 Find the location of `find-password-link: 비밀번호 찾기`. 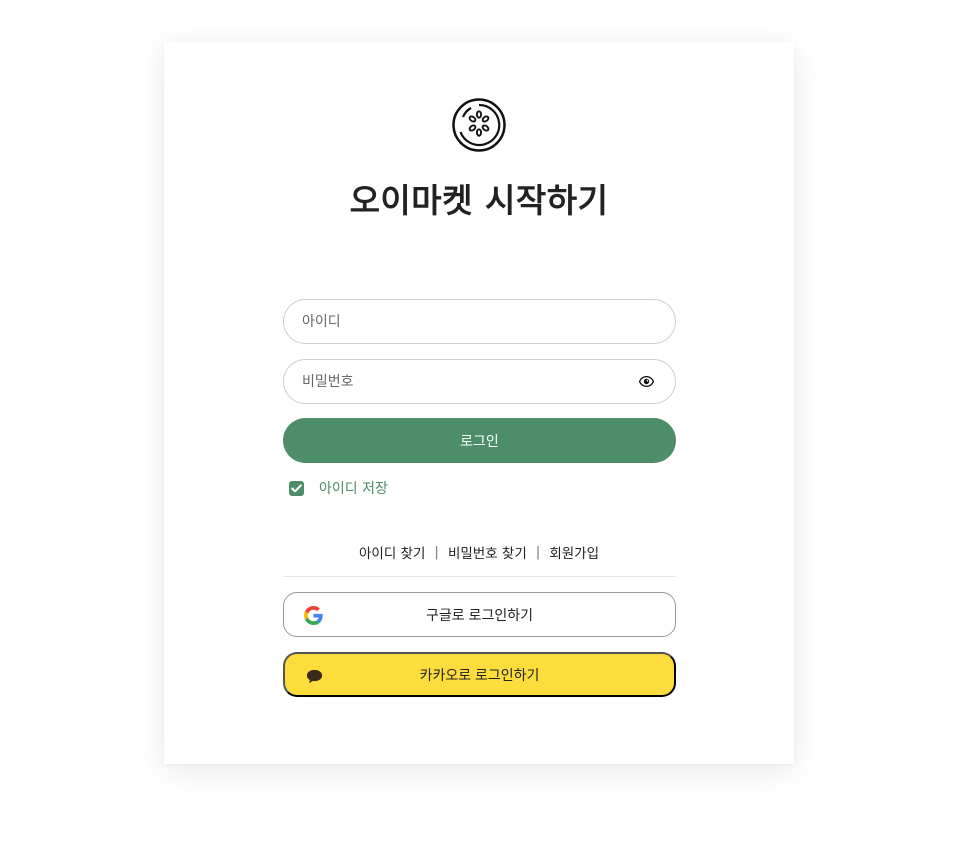

find-password-link: 비밀번호 찾기 is located at coordinates (487, 552).